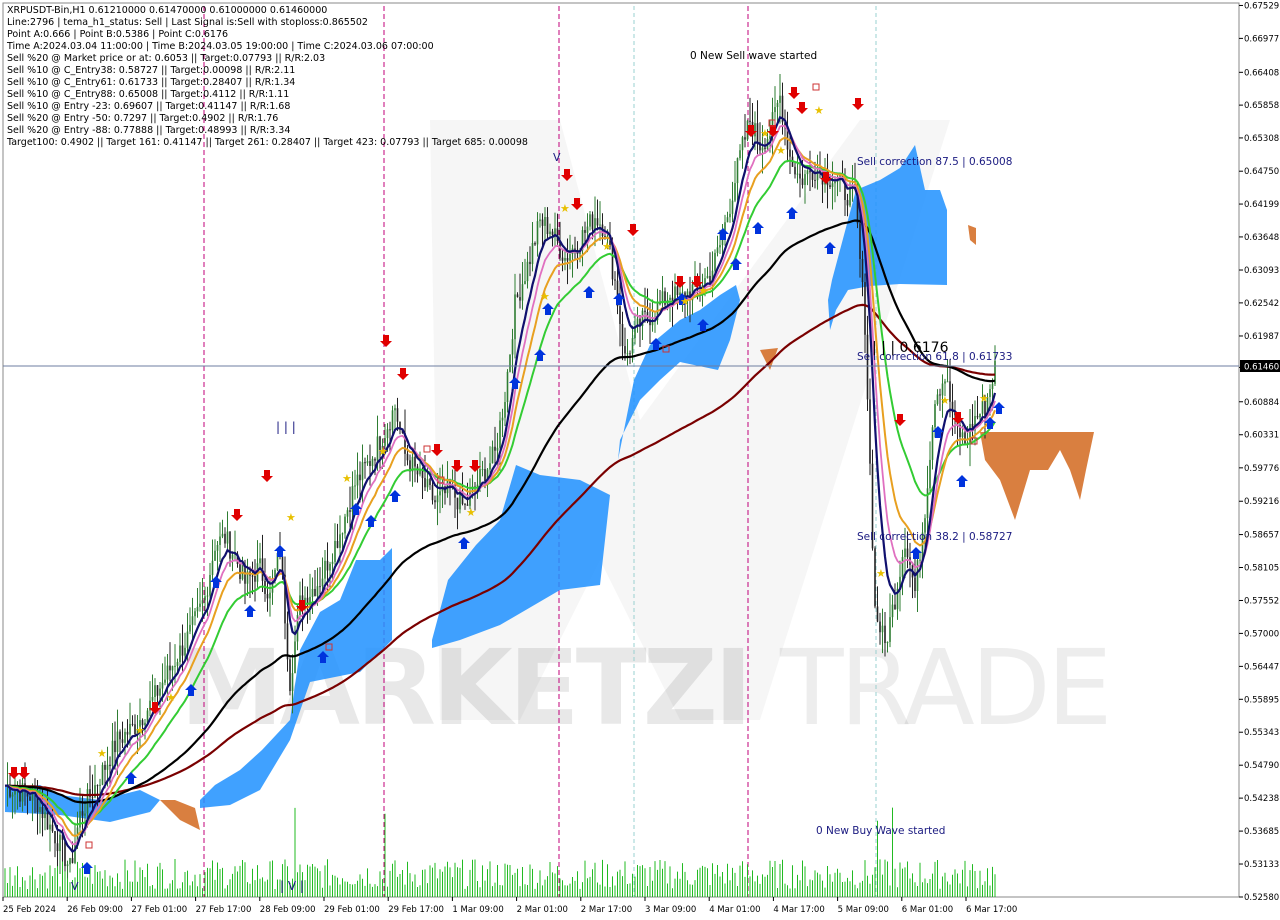 The width and height of the screenshot is (1280, 920). I want to click on x-tick-label: 4 Mar 01:00, so click(734, 910).